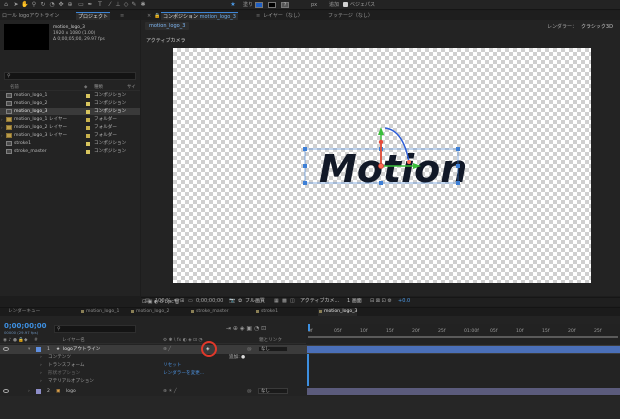 This screenshot has width=620, height=419. What do you see at coordinates (199, 16) in the screenshot?
I see `tab-composition: コンポジション motion_logo_3` at bounding box center [199, 16].